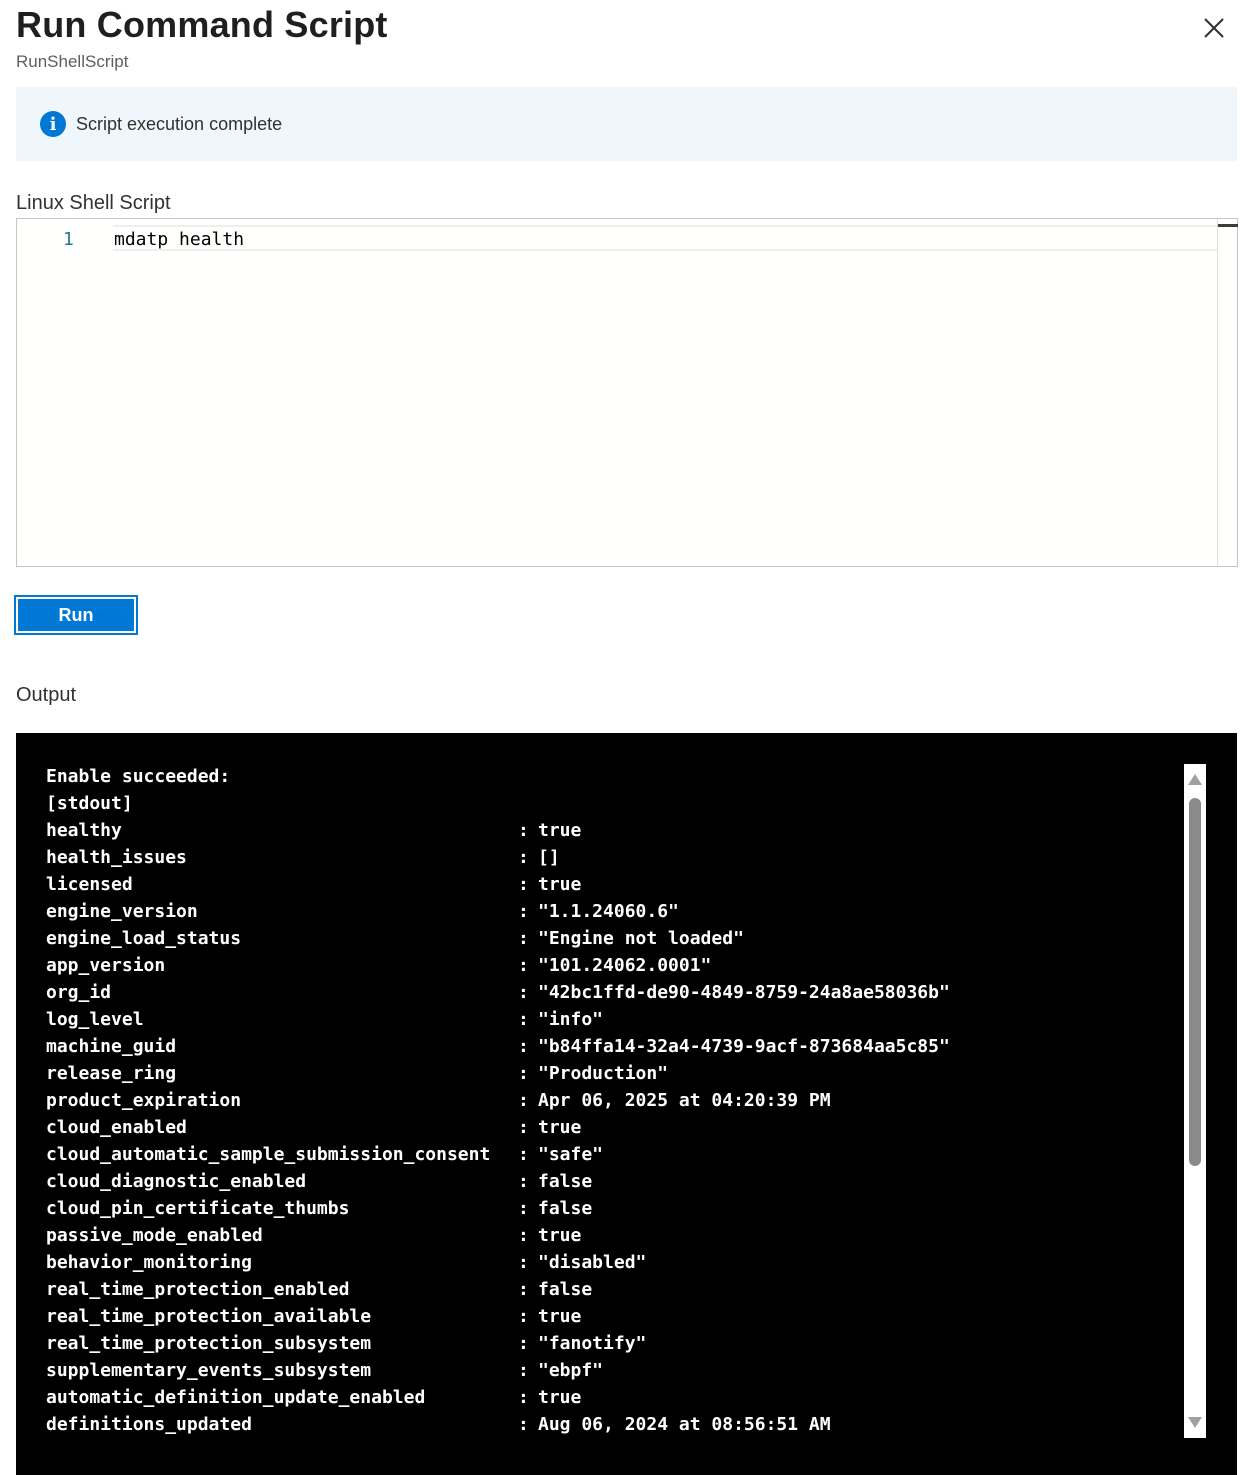 Image resolution: width=1248 pixels, height=1475 pixels. I want to click on output-row: log_level: "info", so click(498, 1019).